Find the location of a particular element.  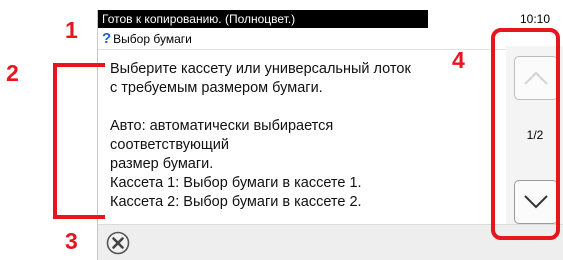

close-button is located at coordinates (118, 243).